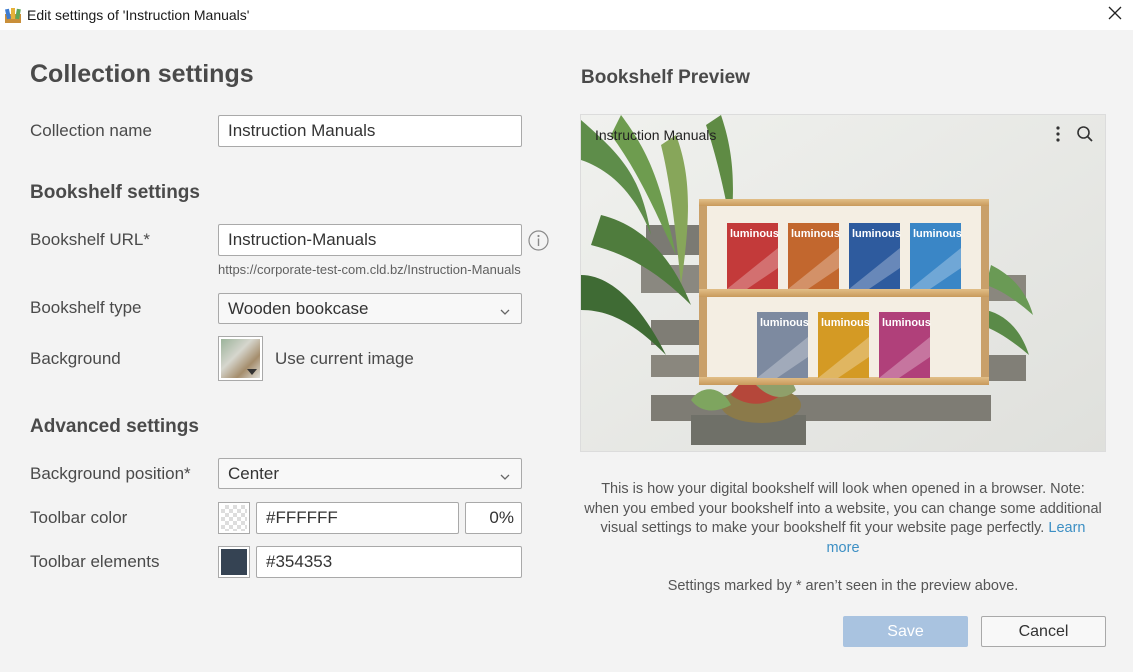  I want to click on bookshelf-url-input: Instruction-Manuals, so click(370, 240).